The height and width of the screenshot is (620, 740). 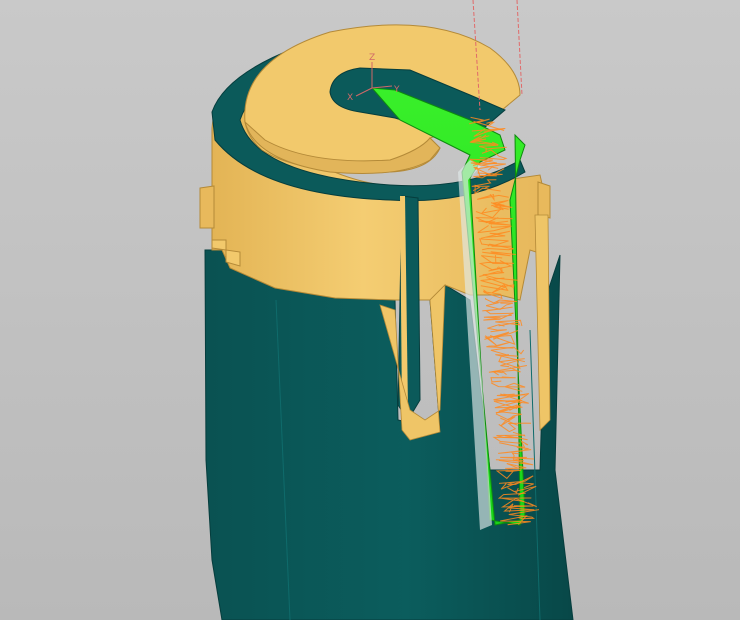 I want to click on collar-tab-left, so click(x=207, y=207).